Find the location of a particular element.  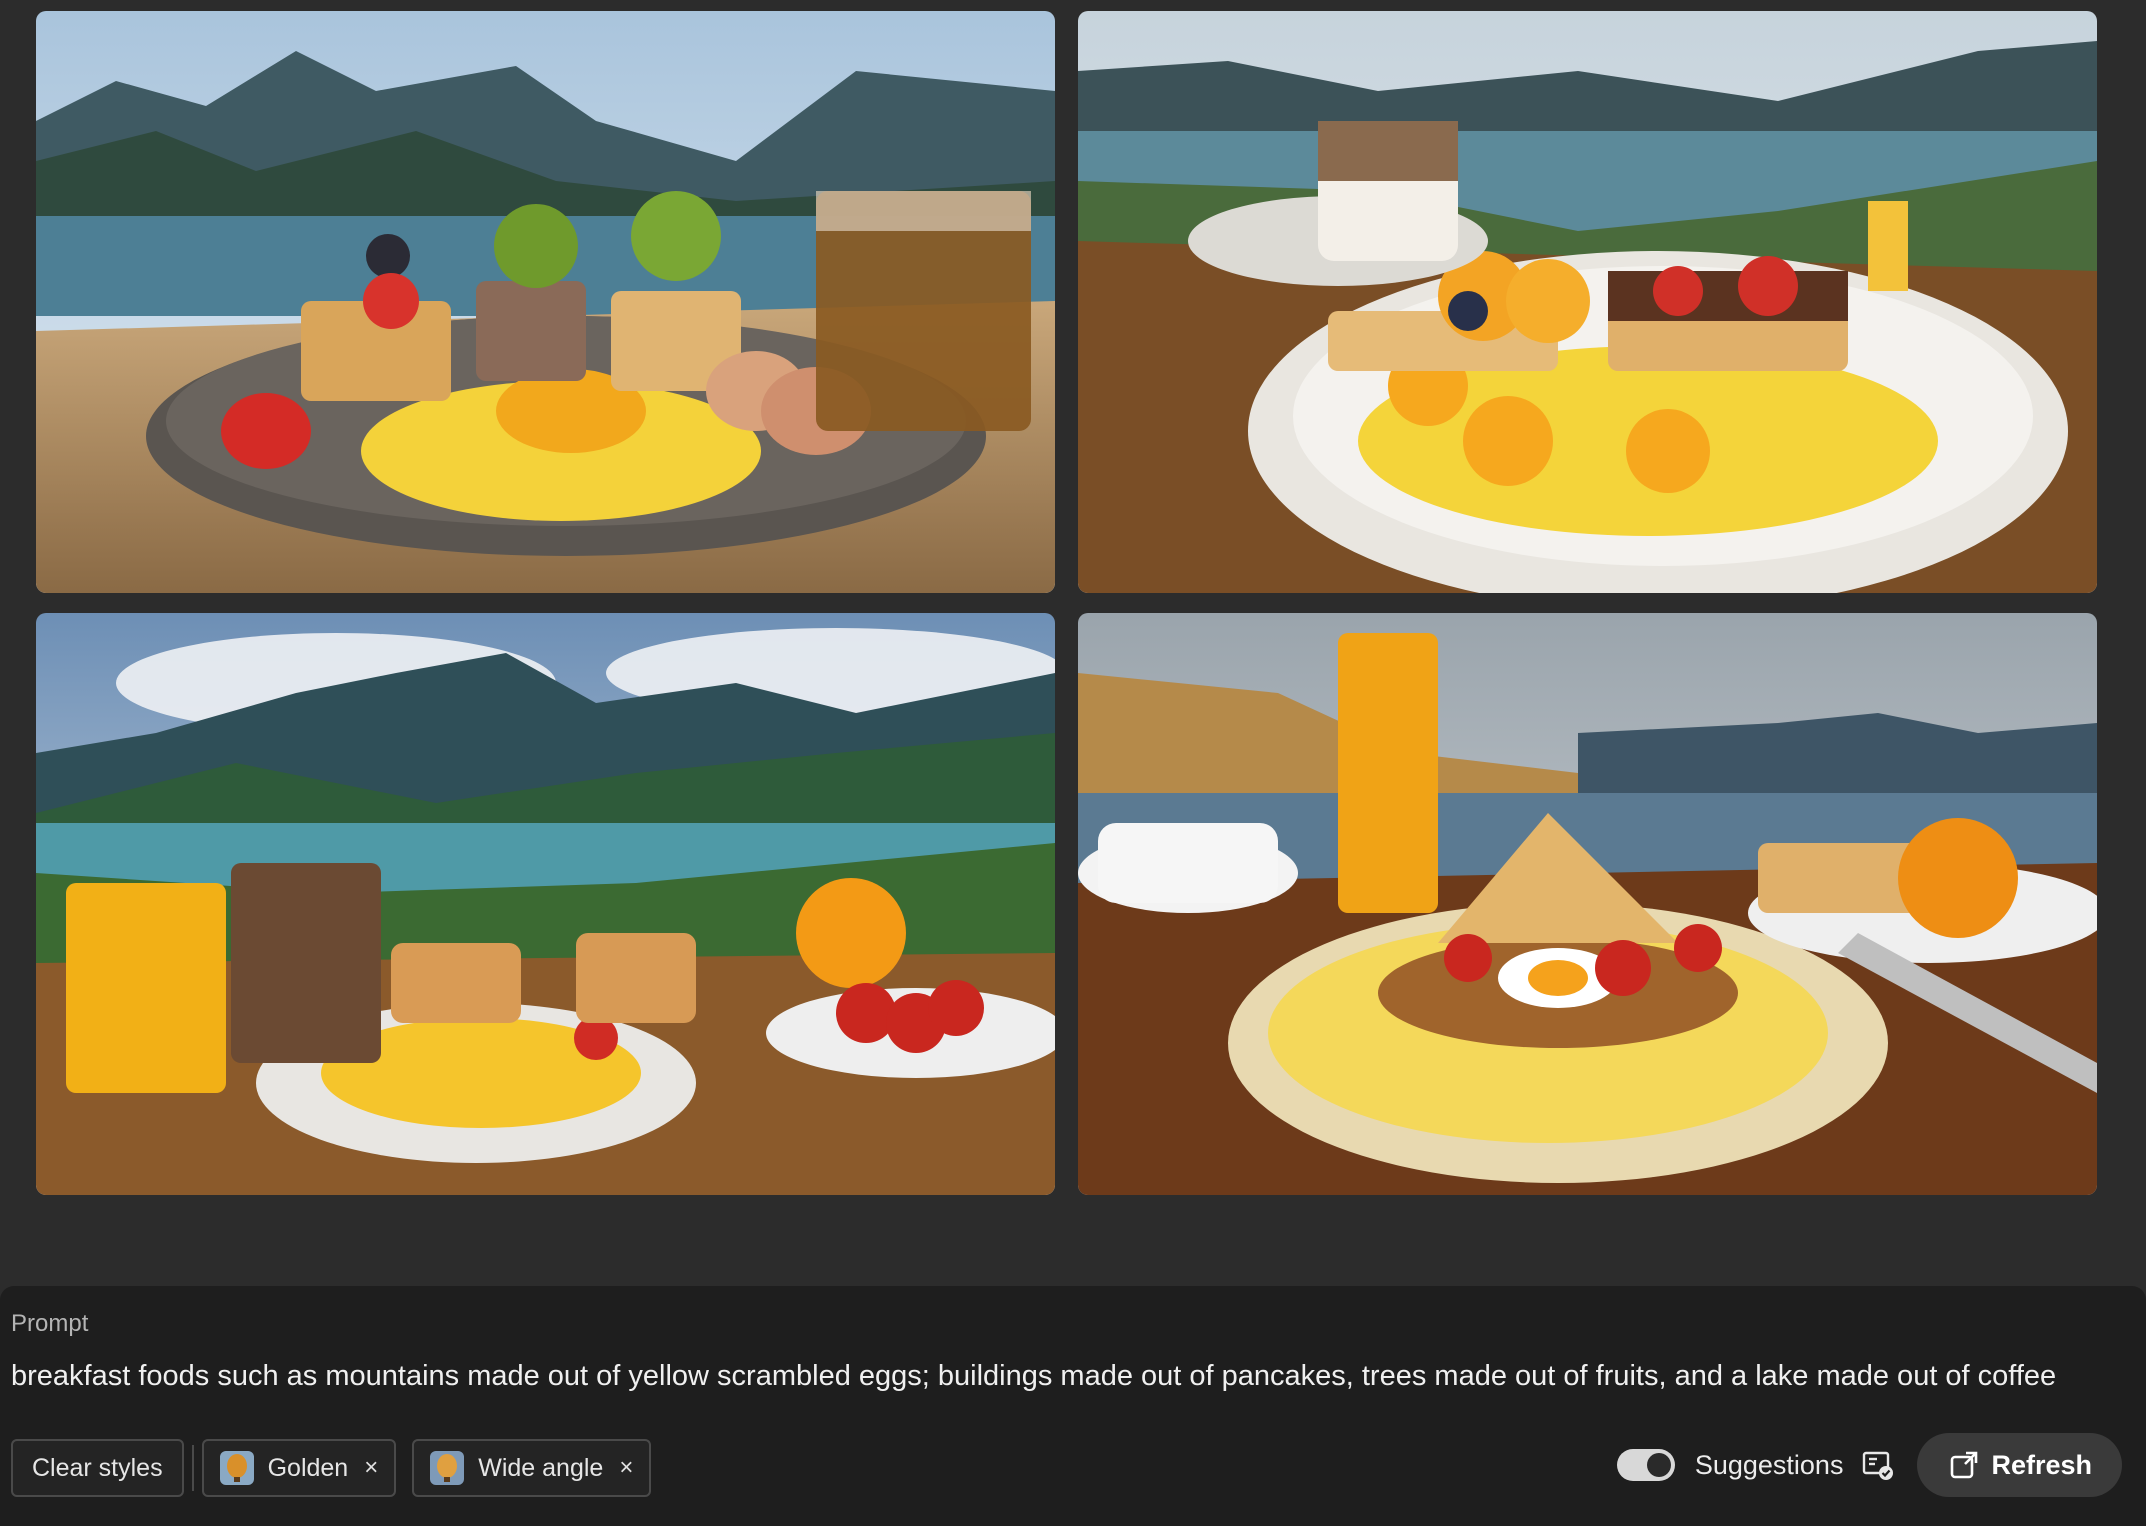

refresh-label: Refresh is located at coordinates (2041, 1464).